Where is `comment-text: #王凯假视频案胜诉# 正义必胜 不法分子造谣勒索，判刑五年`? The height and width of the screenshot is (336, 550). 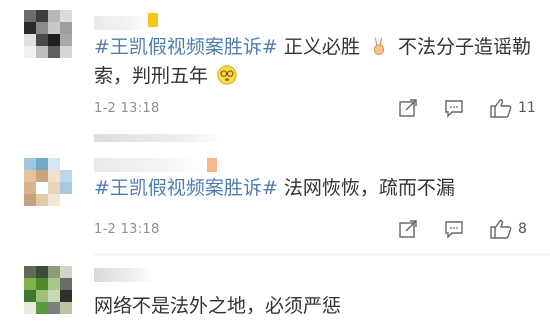 comment-text: #王凯假视频案胜诉# 正义必胜 不法分子造谣勒索，判刑五年 is located at coordinates (314, 62).